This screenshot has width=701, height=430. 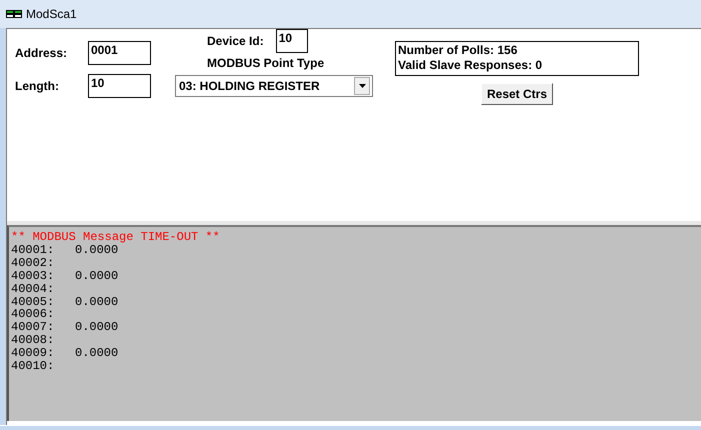 I want to click on length-field: 10, so click(x=119, y=86).